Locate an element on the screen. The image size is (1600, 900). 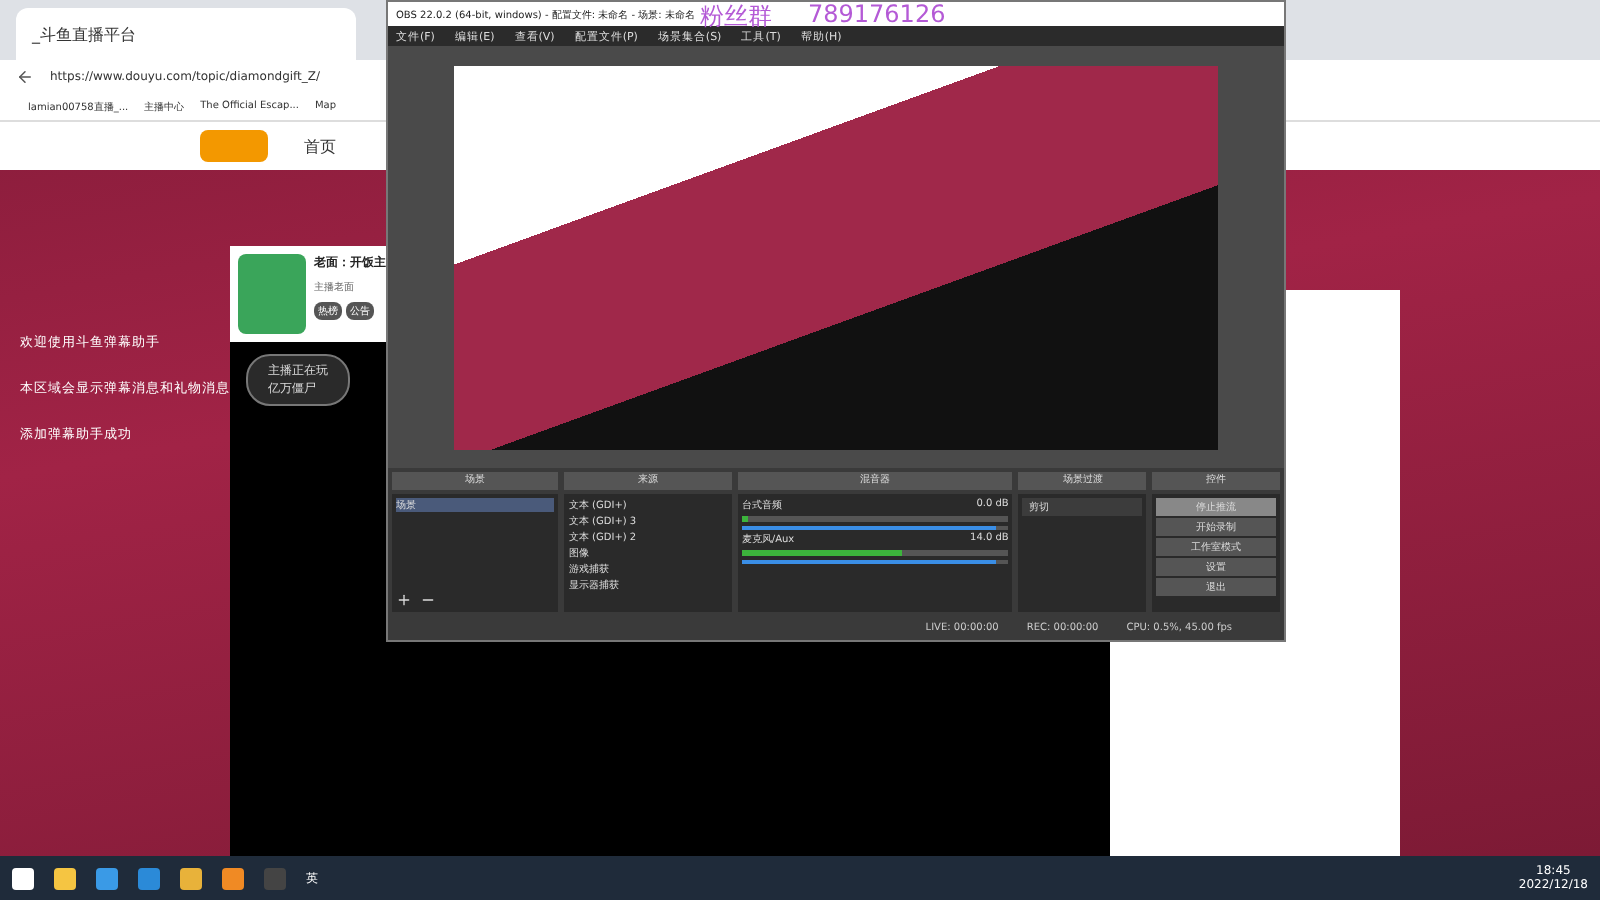
browser-tab: _斗鱼直播平台 is located at coordinates (186, 34).